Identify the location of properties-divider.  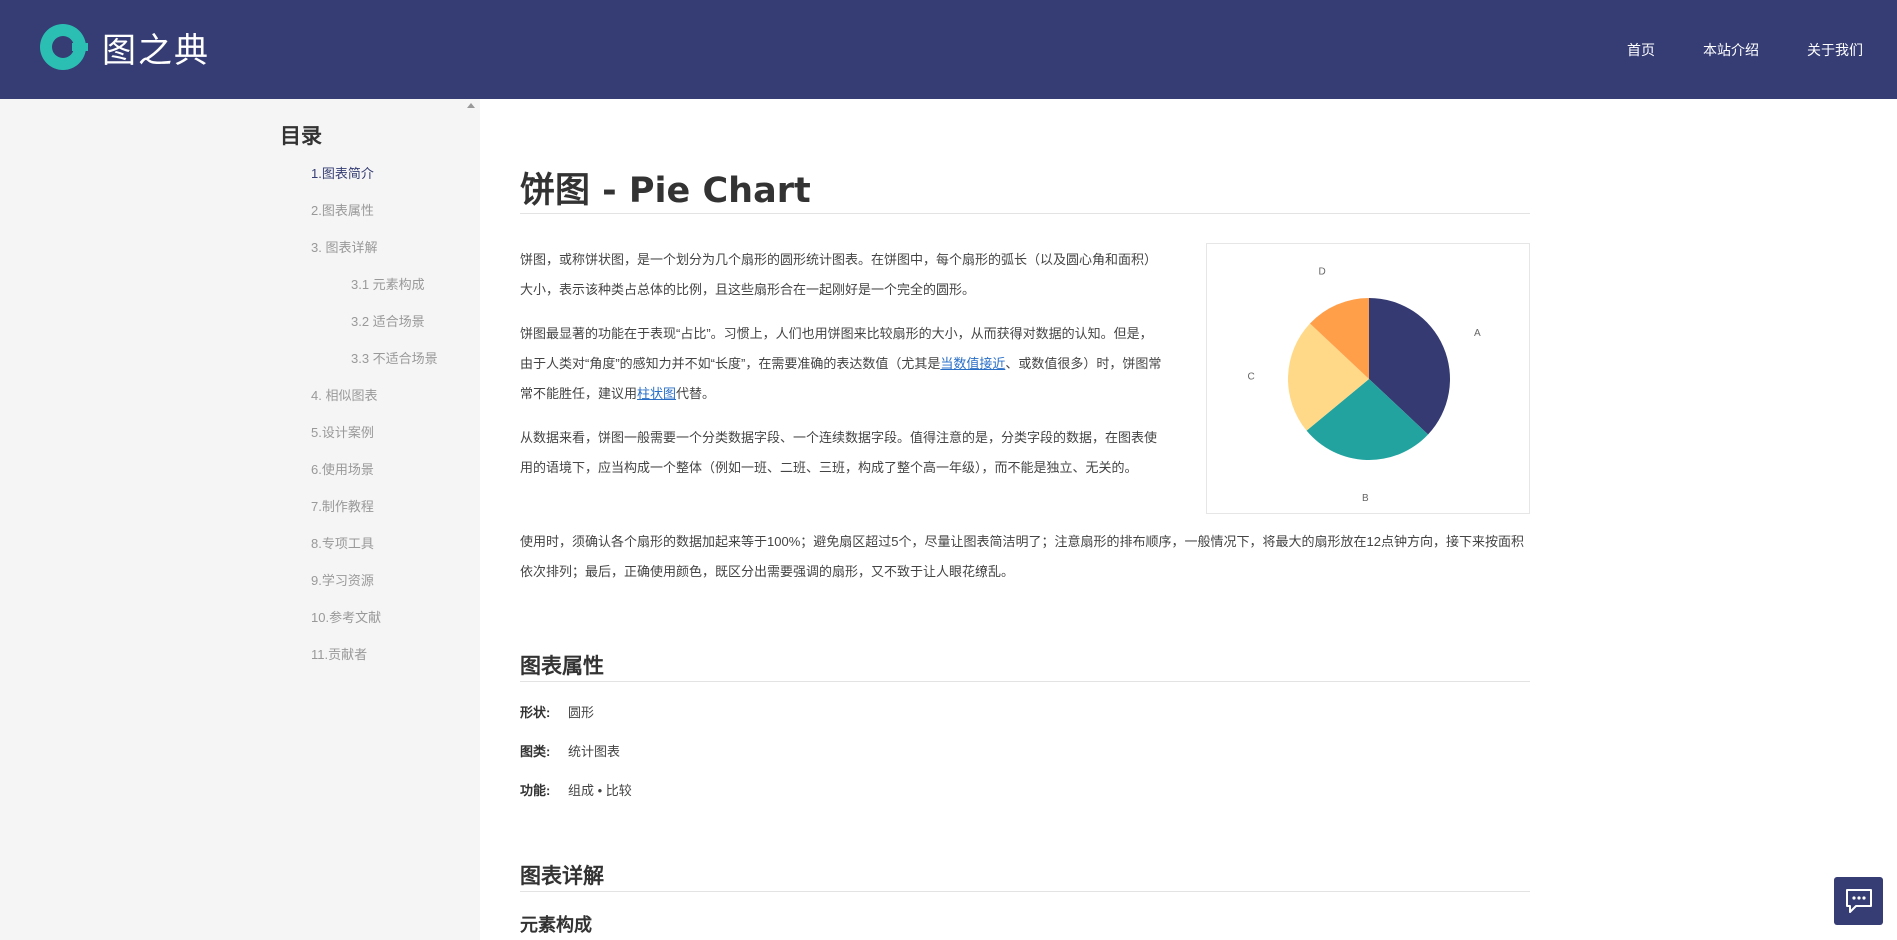
(1025, 681).